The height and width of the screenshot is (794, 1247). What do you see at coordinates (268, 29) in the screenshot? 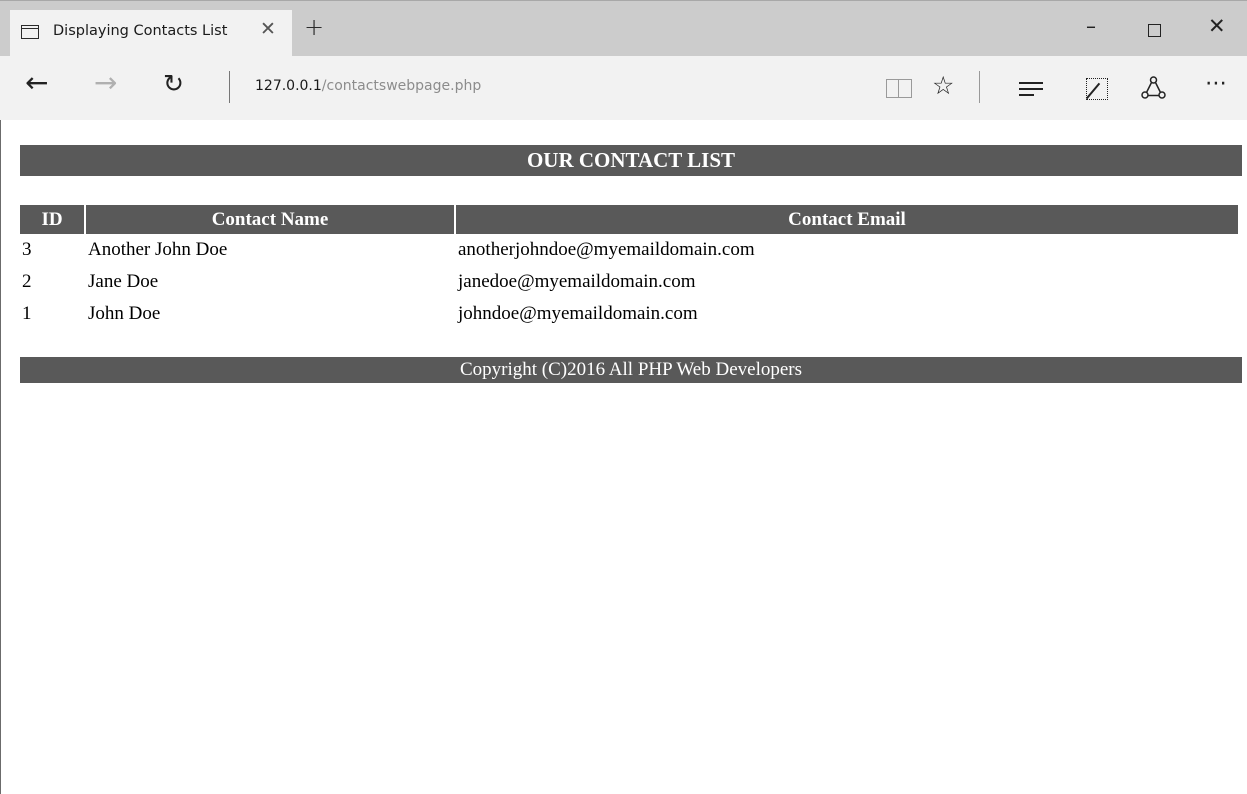
I see `tab-close-icon: ✕` at bounding box center [268, 29].